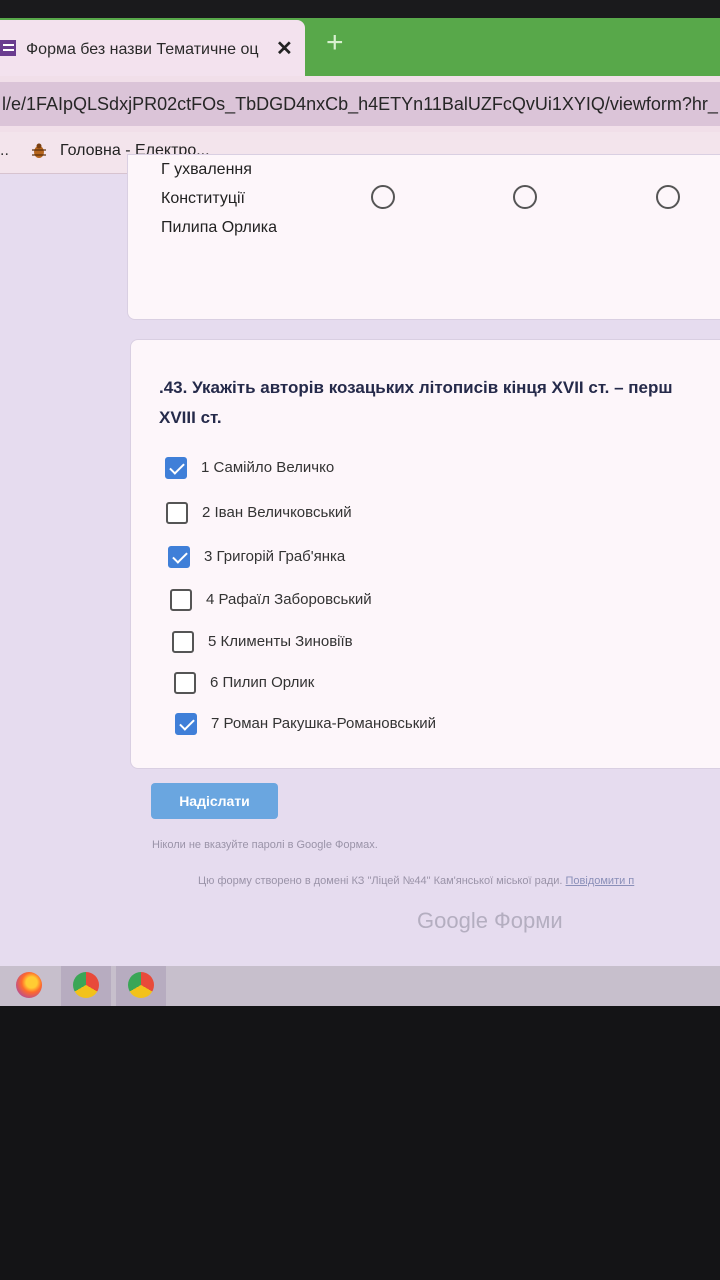 The height and width of the screenshot is (1280, 720). I want to click on report-abuse-link: Повідомити п, so click(600, 881).